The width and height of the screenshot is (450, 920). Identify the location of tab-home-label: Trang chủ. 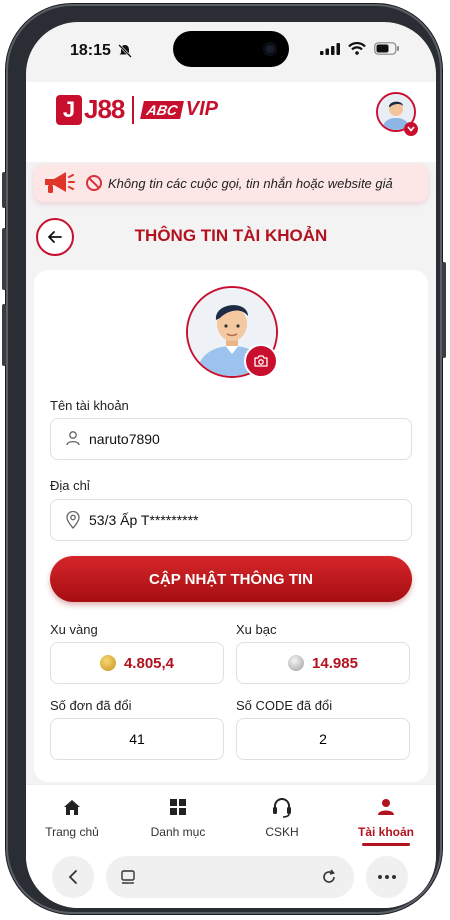
(72, 832).